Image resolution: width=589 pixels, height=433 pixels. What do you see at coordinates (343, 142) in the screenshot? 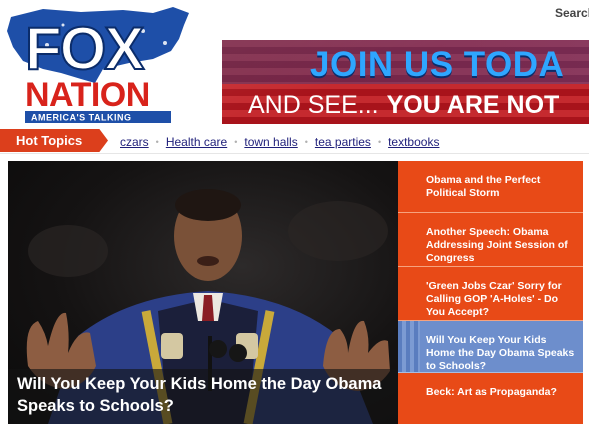
I see `topic-link-tea-parties: tea parties` at bounding box center [343, 142].